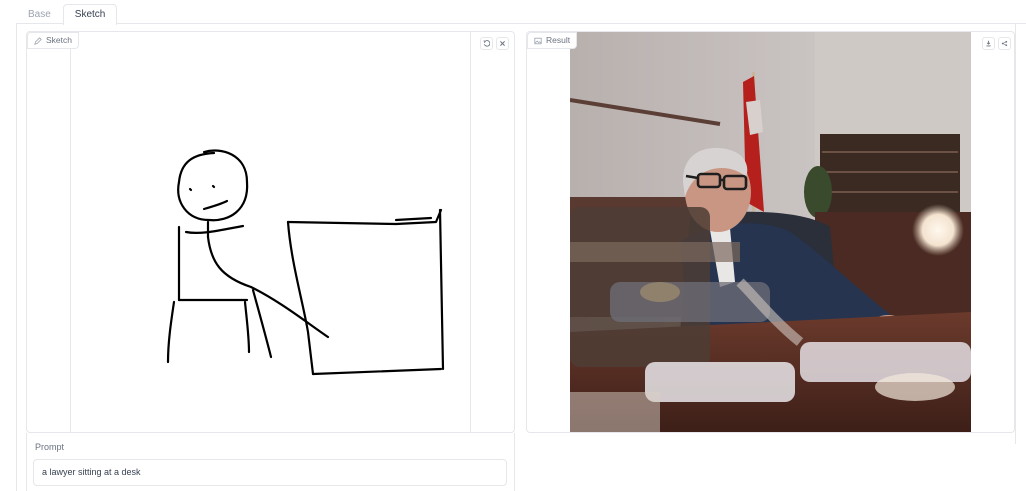 The image size is (1026, 491). I want to click on prompt-block: Prompt a lawyer sitting at a desk, so click(270, 462).